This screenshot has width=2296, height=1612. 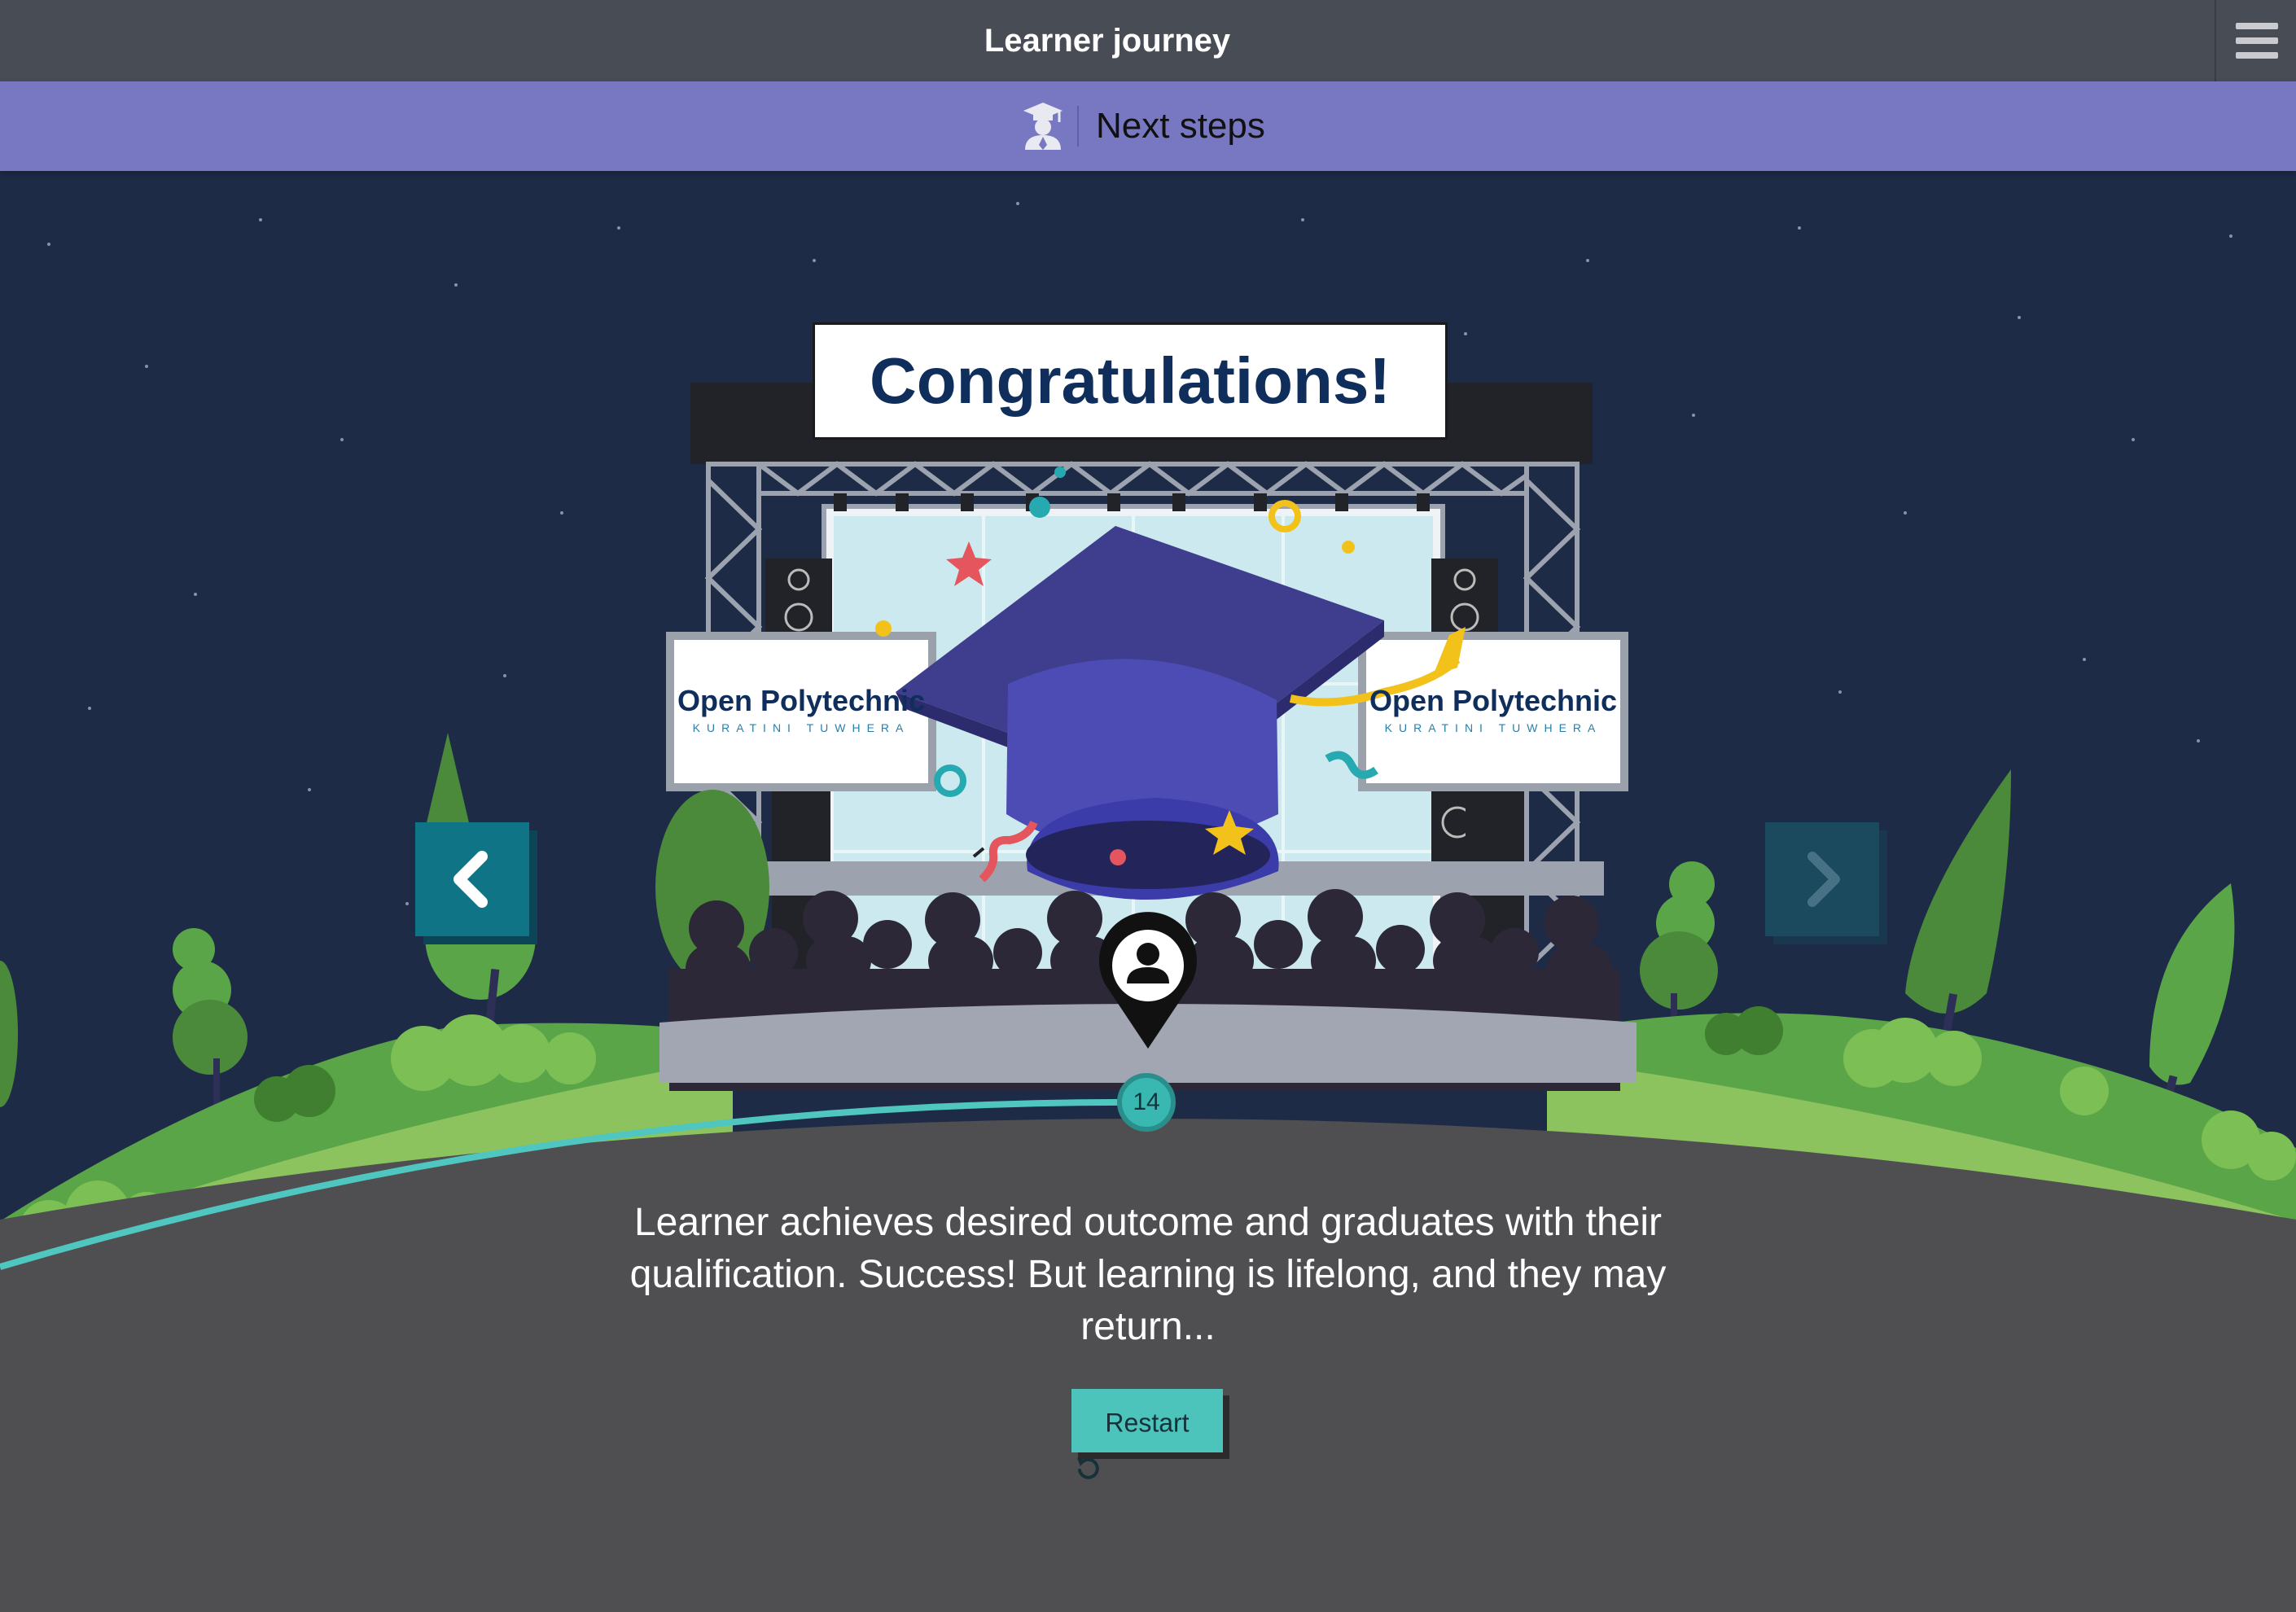 What do you see at coordinates (1043, 126) in the screenshot?
I see `graduate-icon` at bounding box center [1043, 126].